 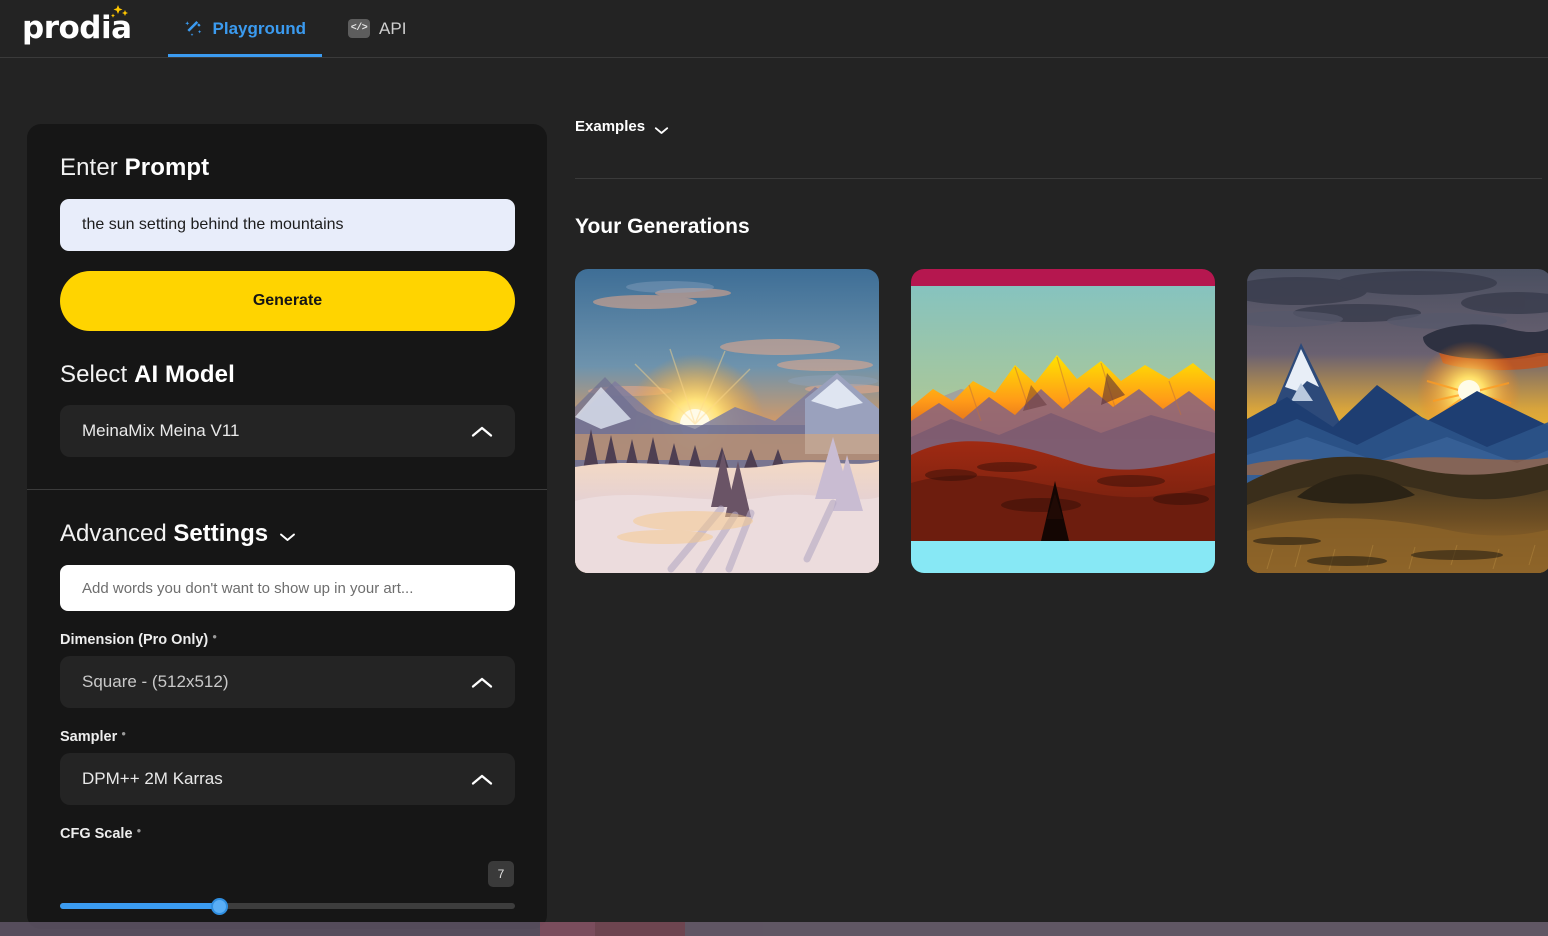 I want to click on examples-label: Examples, so click(x=610, y=126).